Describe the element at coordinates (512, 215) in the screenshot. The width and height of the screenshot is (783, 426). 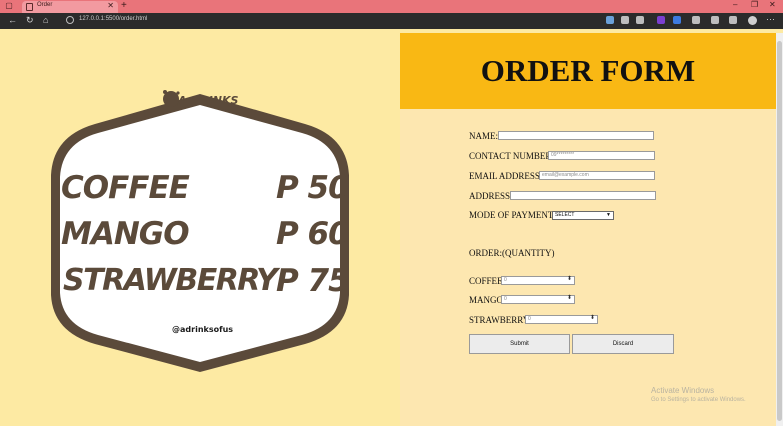
I see `payment-label: MODE OF PAYMENT:` at that location.